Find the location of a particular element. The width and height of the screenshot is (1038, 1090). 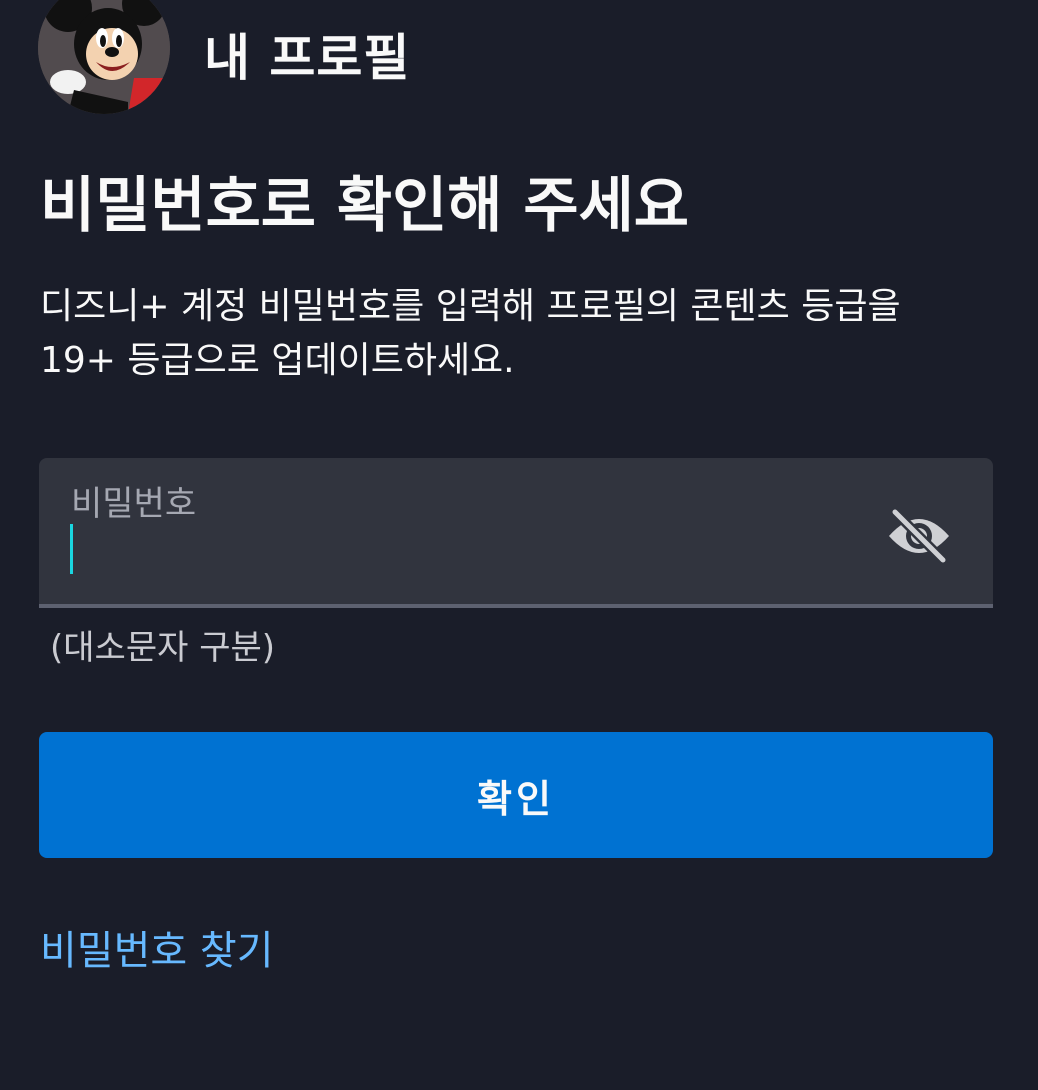

password-field: 비밀번호 is located at coordinates (516, 533).